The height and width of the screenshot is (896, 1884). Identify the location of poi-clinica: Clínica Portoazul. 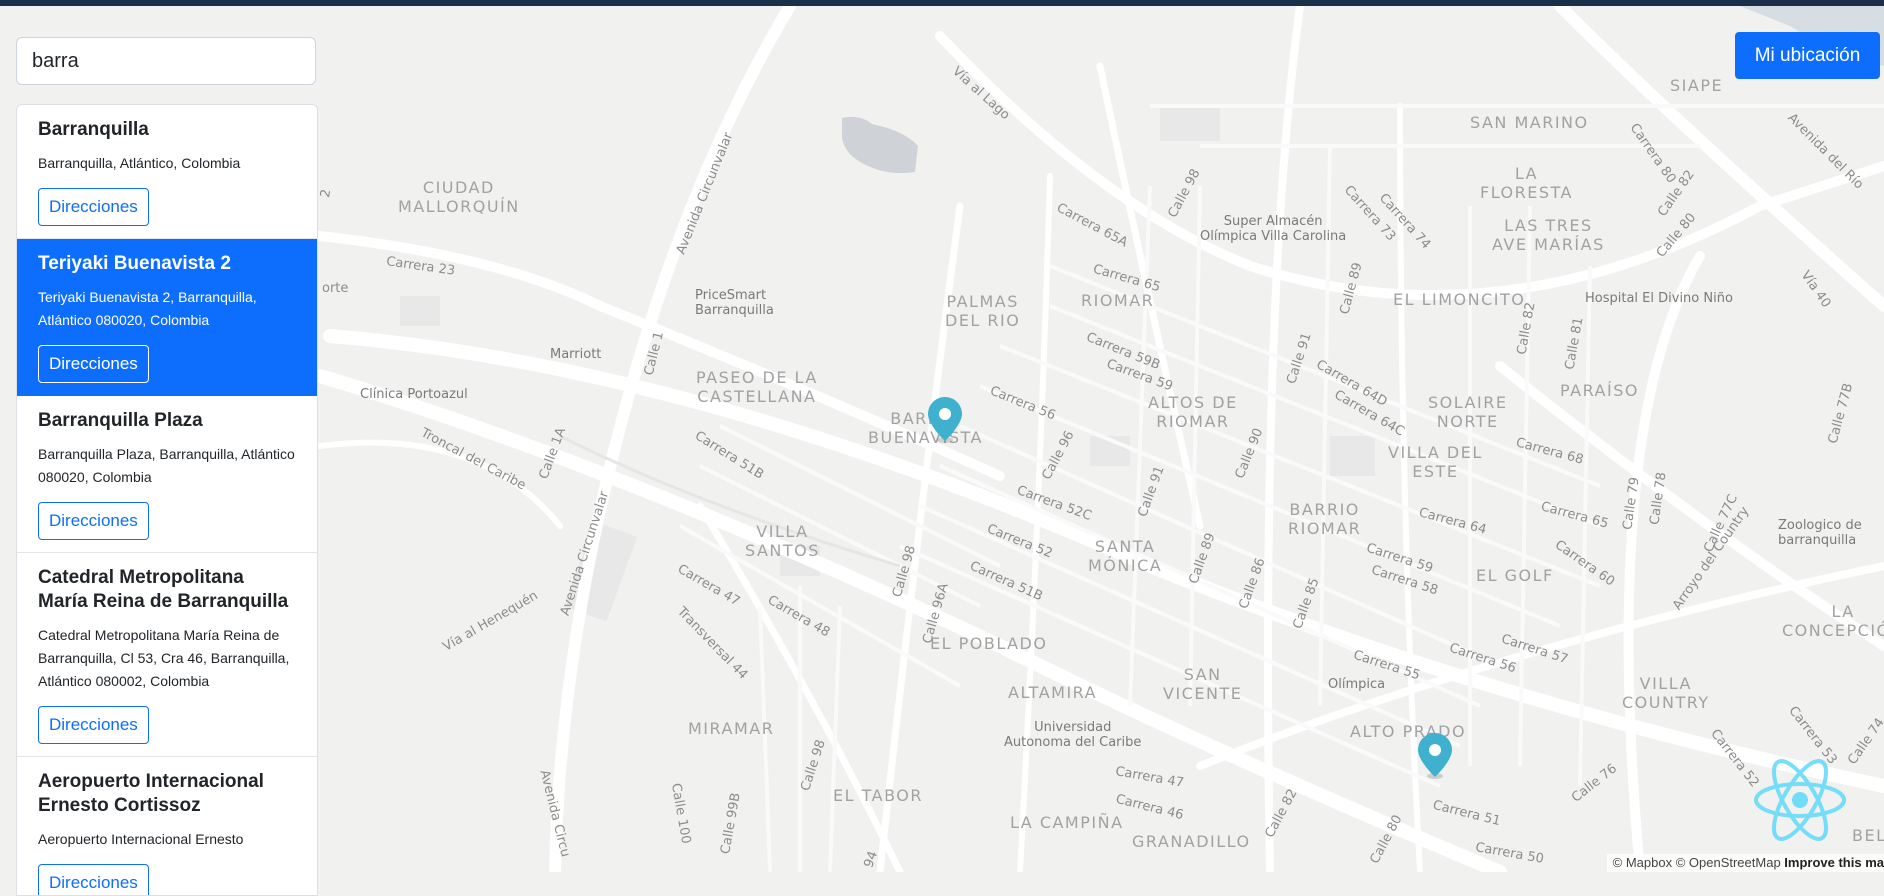
(414, 394).